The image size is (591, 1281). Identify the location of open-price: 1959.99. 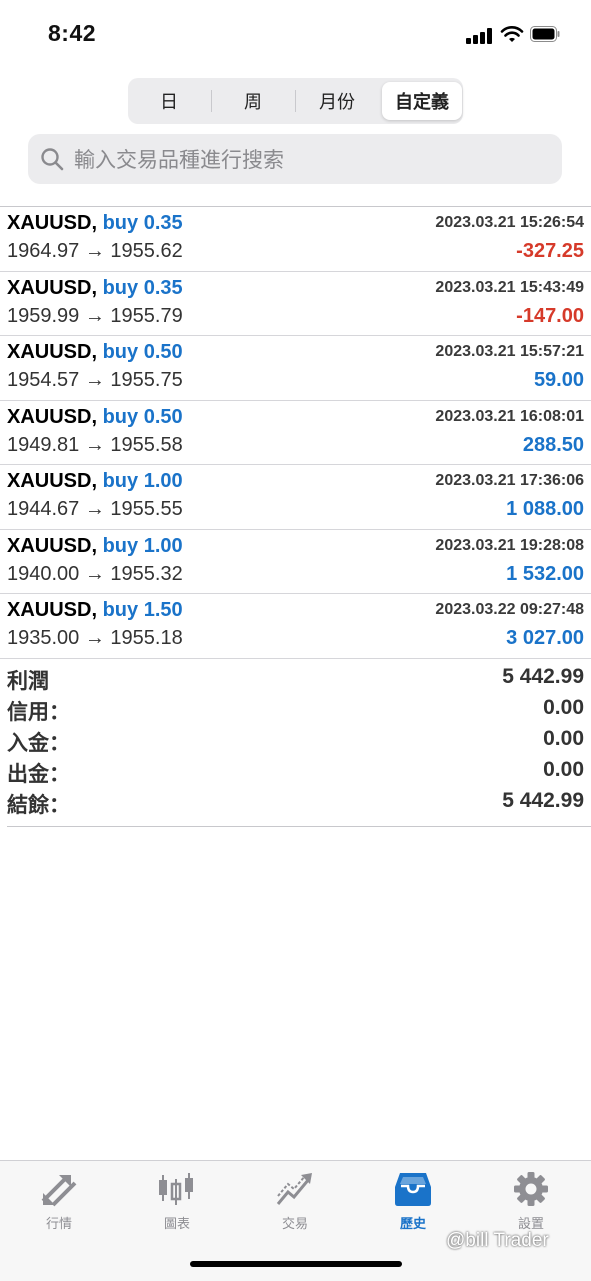
(43, 315).